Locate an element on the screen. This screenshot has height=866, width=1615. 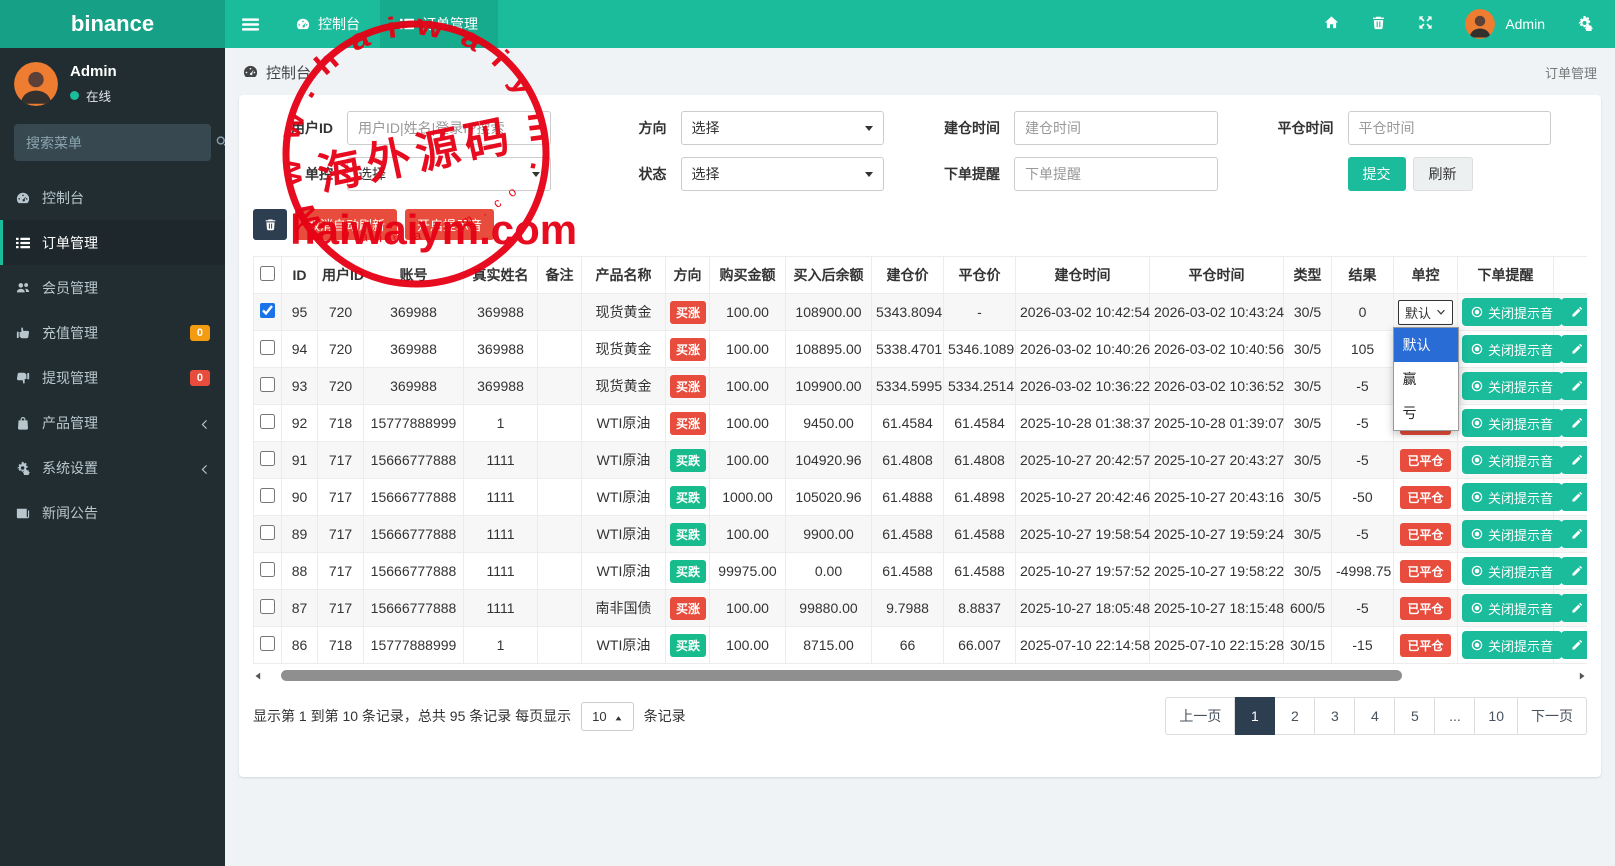
filter-field-1-1: 状态 选择 is located at coordinates (754, 174).